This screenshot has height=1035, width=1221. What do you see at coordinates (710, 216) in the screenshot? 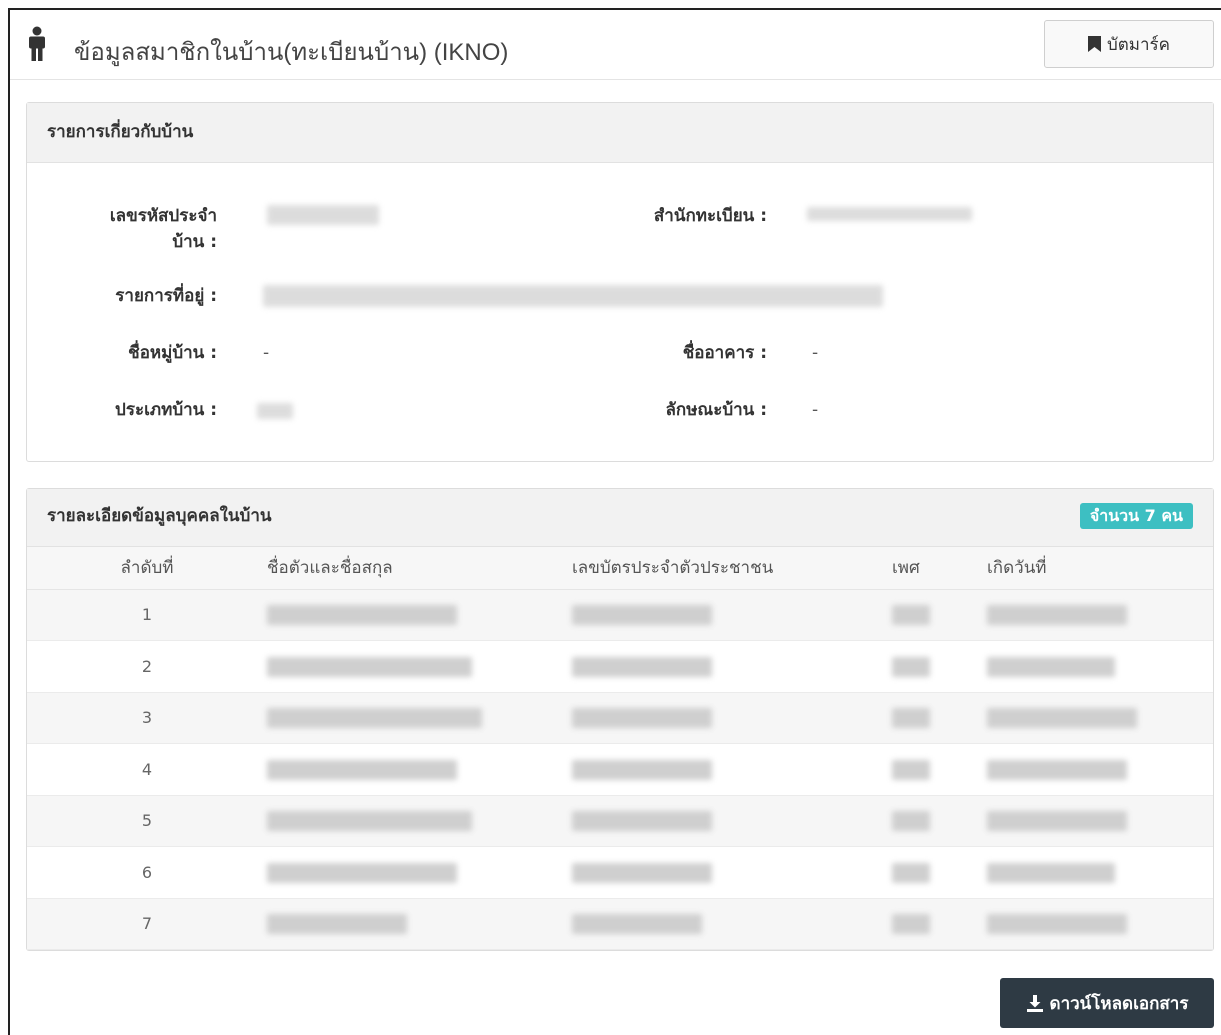
I see `registry-office-label: สำนักทะเบียน :` at bounding box center [710, 216].